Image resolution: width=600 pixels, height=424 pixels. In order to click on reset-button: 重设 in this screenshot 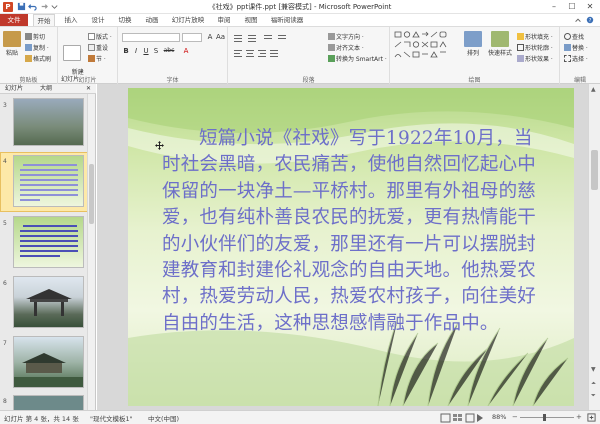, I will do `click(98, 47)`.